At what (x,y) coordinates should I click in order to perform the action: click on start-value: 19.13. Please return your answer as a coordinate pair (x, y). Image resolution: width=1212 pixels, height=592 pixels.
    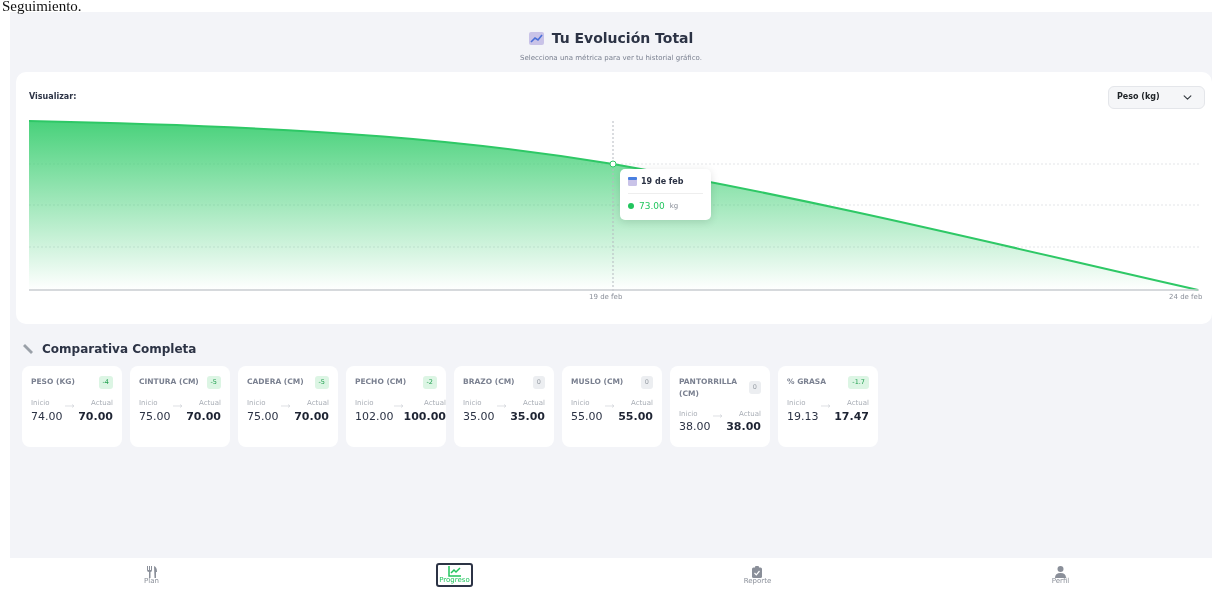
    Looking at the image, I should click on (803, 416).